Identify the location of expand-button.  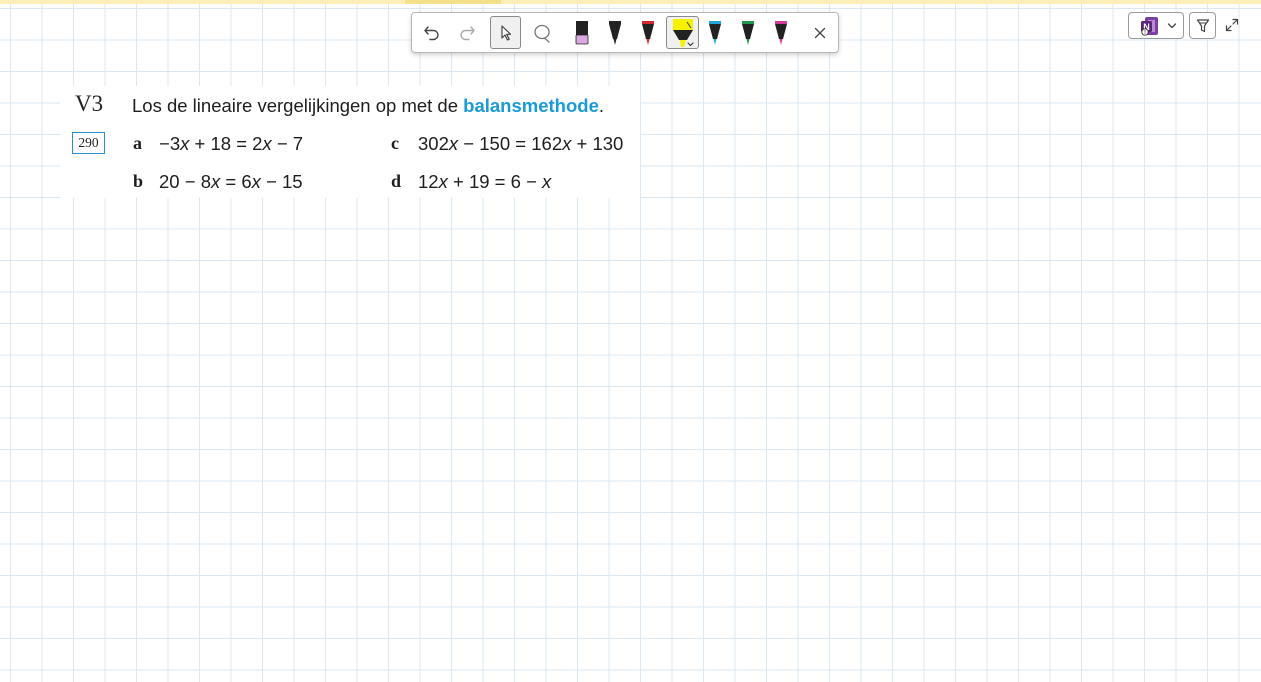
(1232, 25).